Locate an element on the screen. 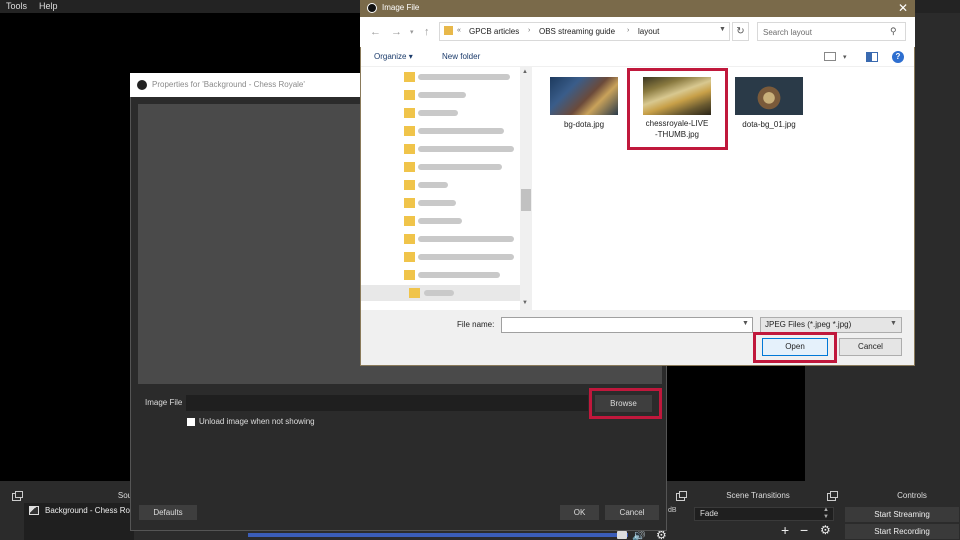 Image resolution: width=960 pixels, height=540 pixels. file-label: dota-bg_01.jpg is located at coordinates (769, 124).